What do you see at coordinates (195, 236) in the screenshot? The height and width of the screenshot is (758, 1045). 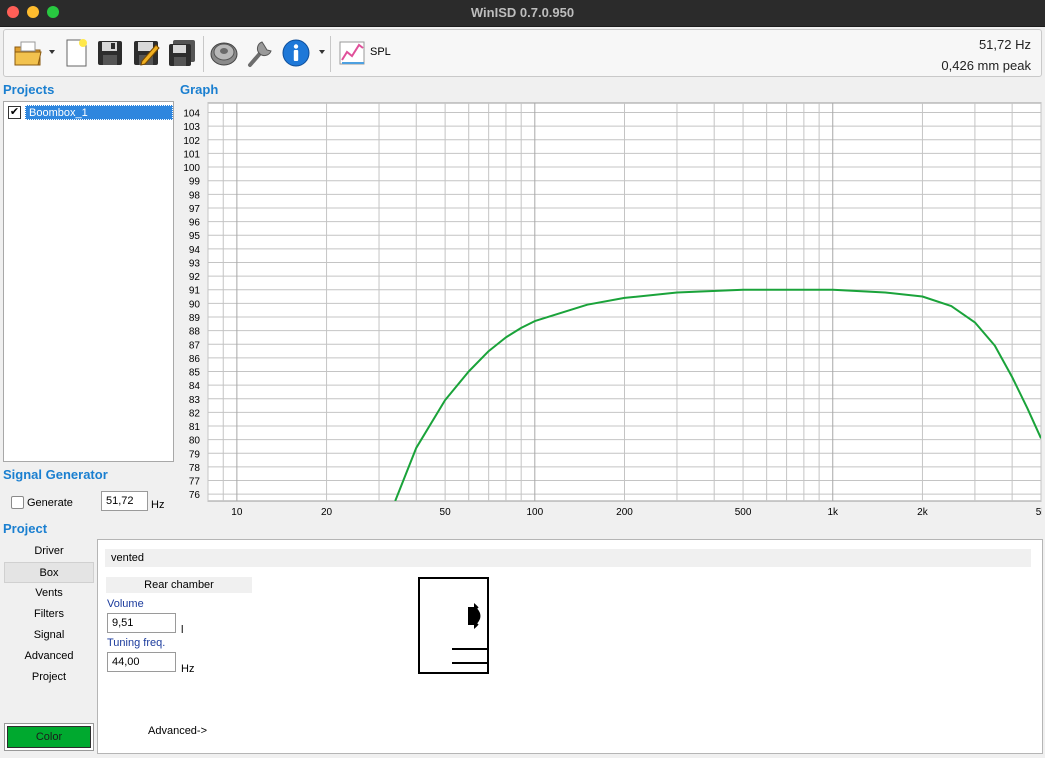 I see `y-tick-label: 95` at bounding box center [195, 236].